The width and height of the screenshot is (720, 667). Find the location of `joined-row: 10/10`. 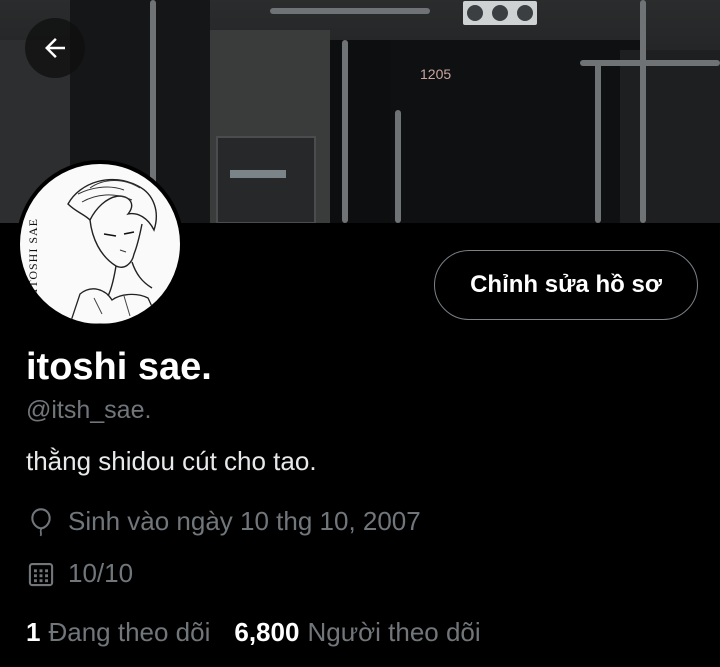

joined-row: 10/10 is located at coordinates (79, 573).